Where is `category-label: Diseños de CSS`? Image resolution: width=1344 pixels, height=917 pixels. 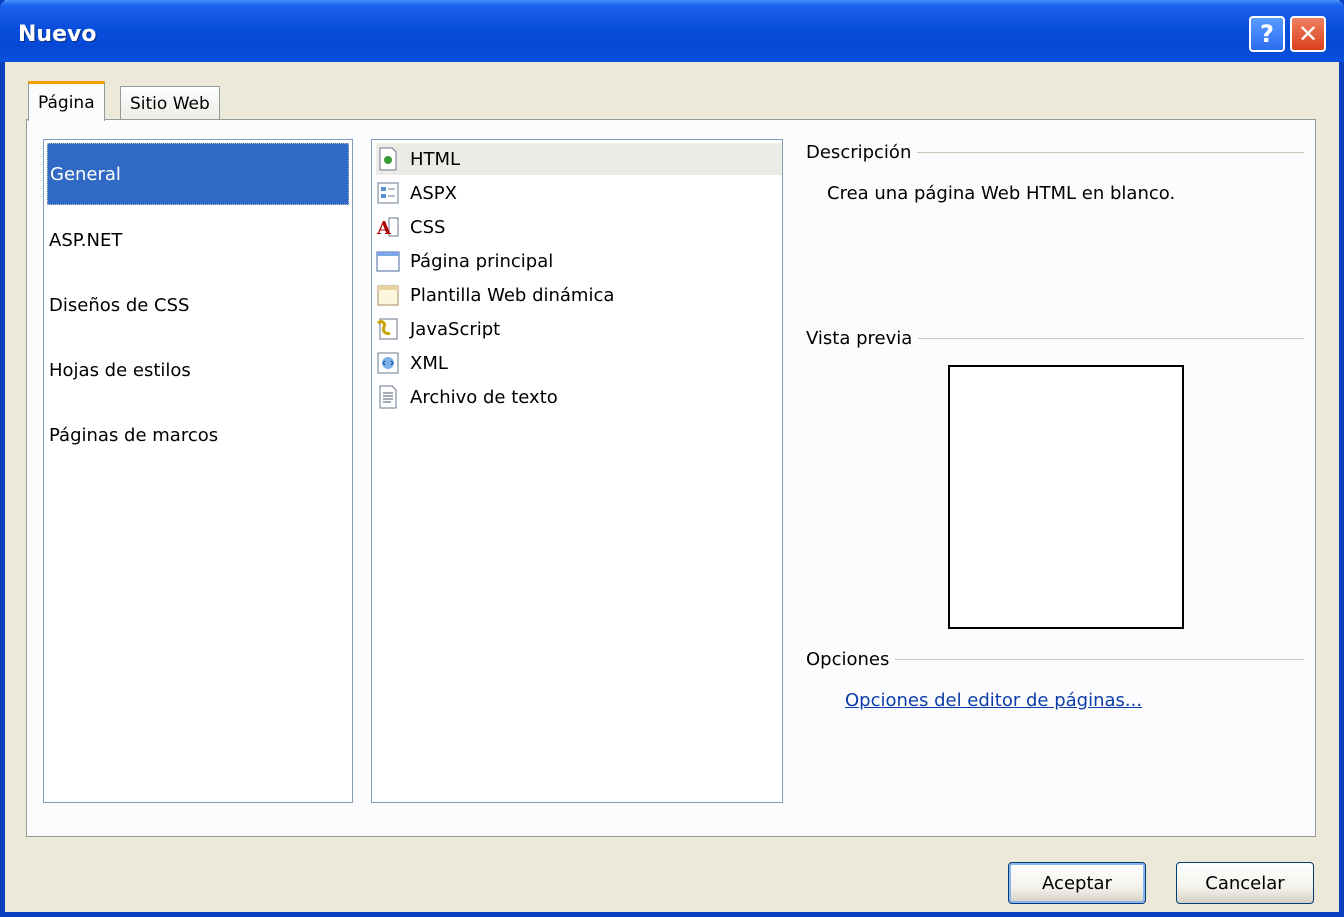
category-label: Diseños de CSS is located at coordinates (119, 305).